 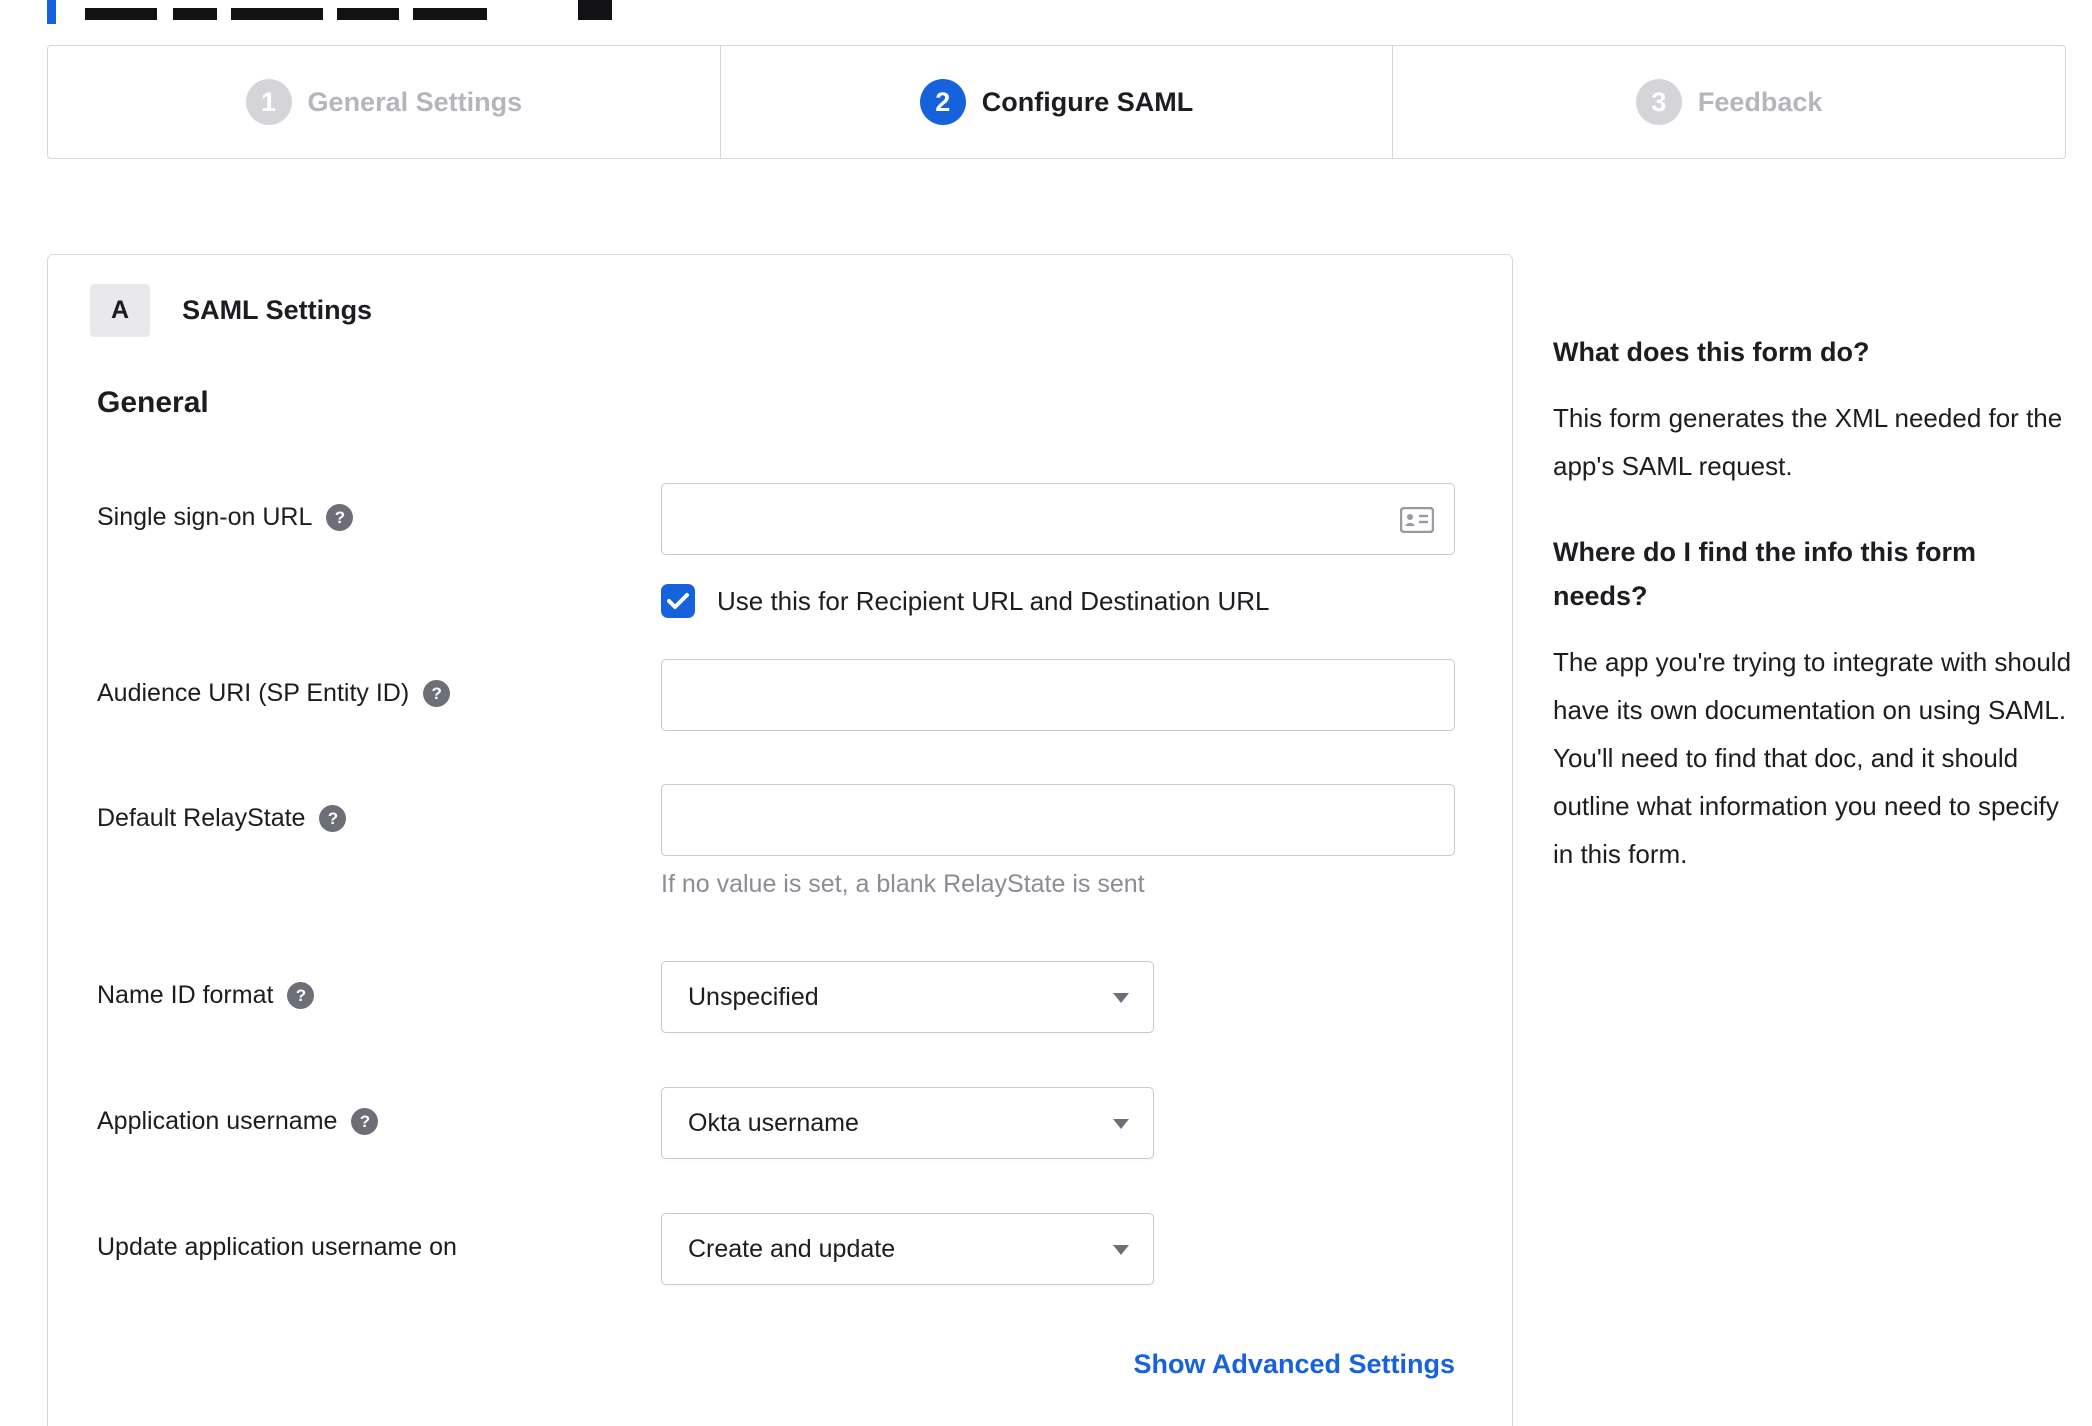 What do you see at coordinates (205, 517) in the screenshot?
I see `sso-url-label: Single sign-on URL` at bounding box center [205, 517].